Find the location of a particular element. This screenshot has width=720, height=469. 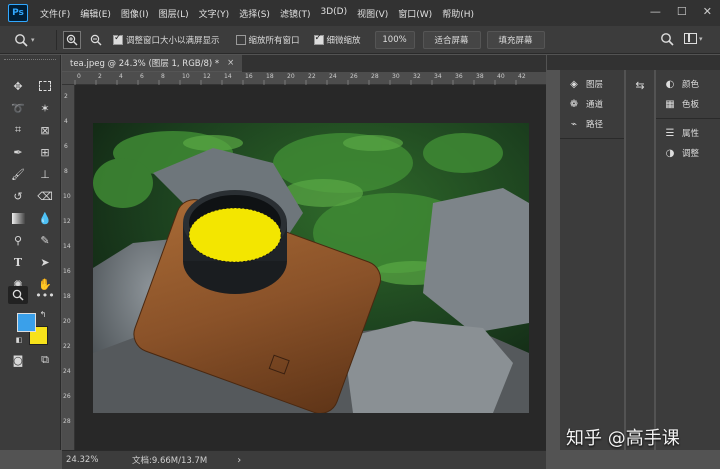

watermark: 知乎 @高手课 is located at coordinates (623, 438).